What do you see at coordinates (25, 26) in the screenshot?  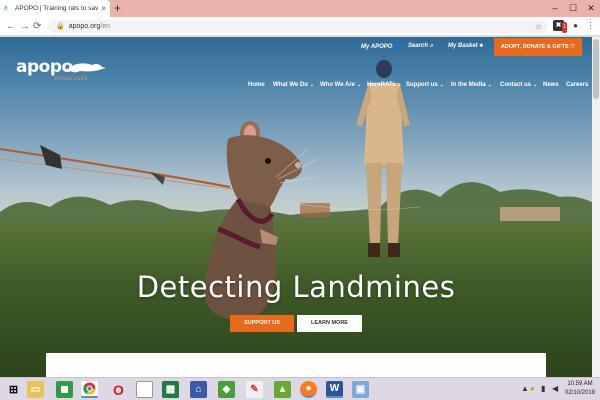 I see `forward-button: →` at bounding box center [25, 26].